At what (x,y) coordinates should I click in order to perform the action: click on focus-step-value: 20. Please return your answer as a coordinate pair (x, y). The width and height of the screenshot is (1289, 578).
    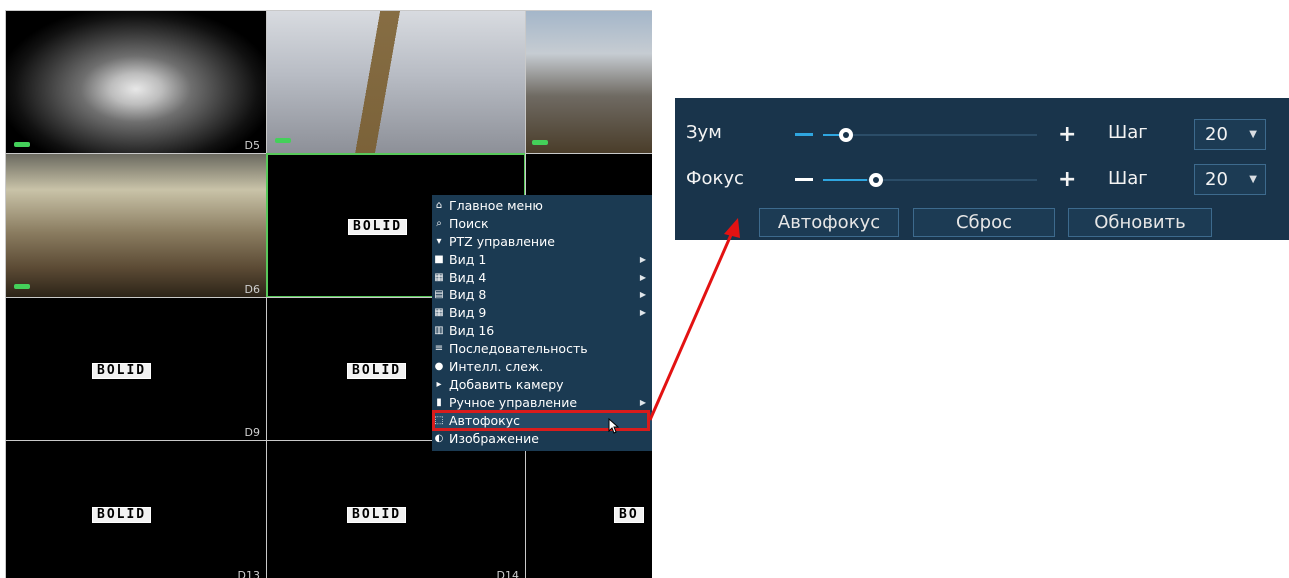
    Looking at the image, I should click on (1216, 179).